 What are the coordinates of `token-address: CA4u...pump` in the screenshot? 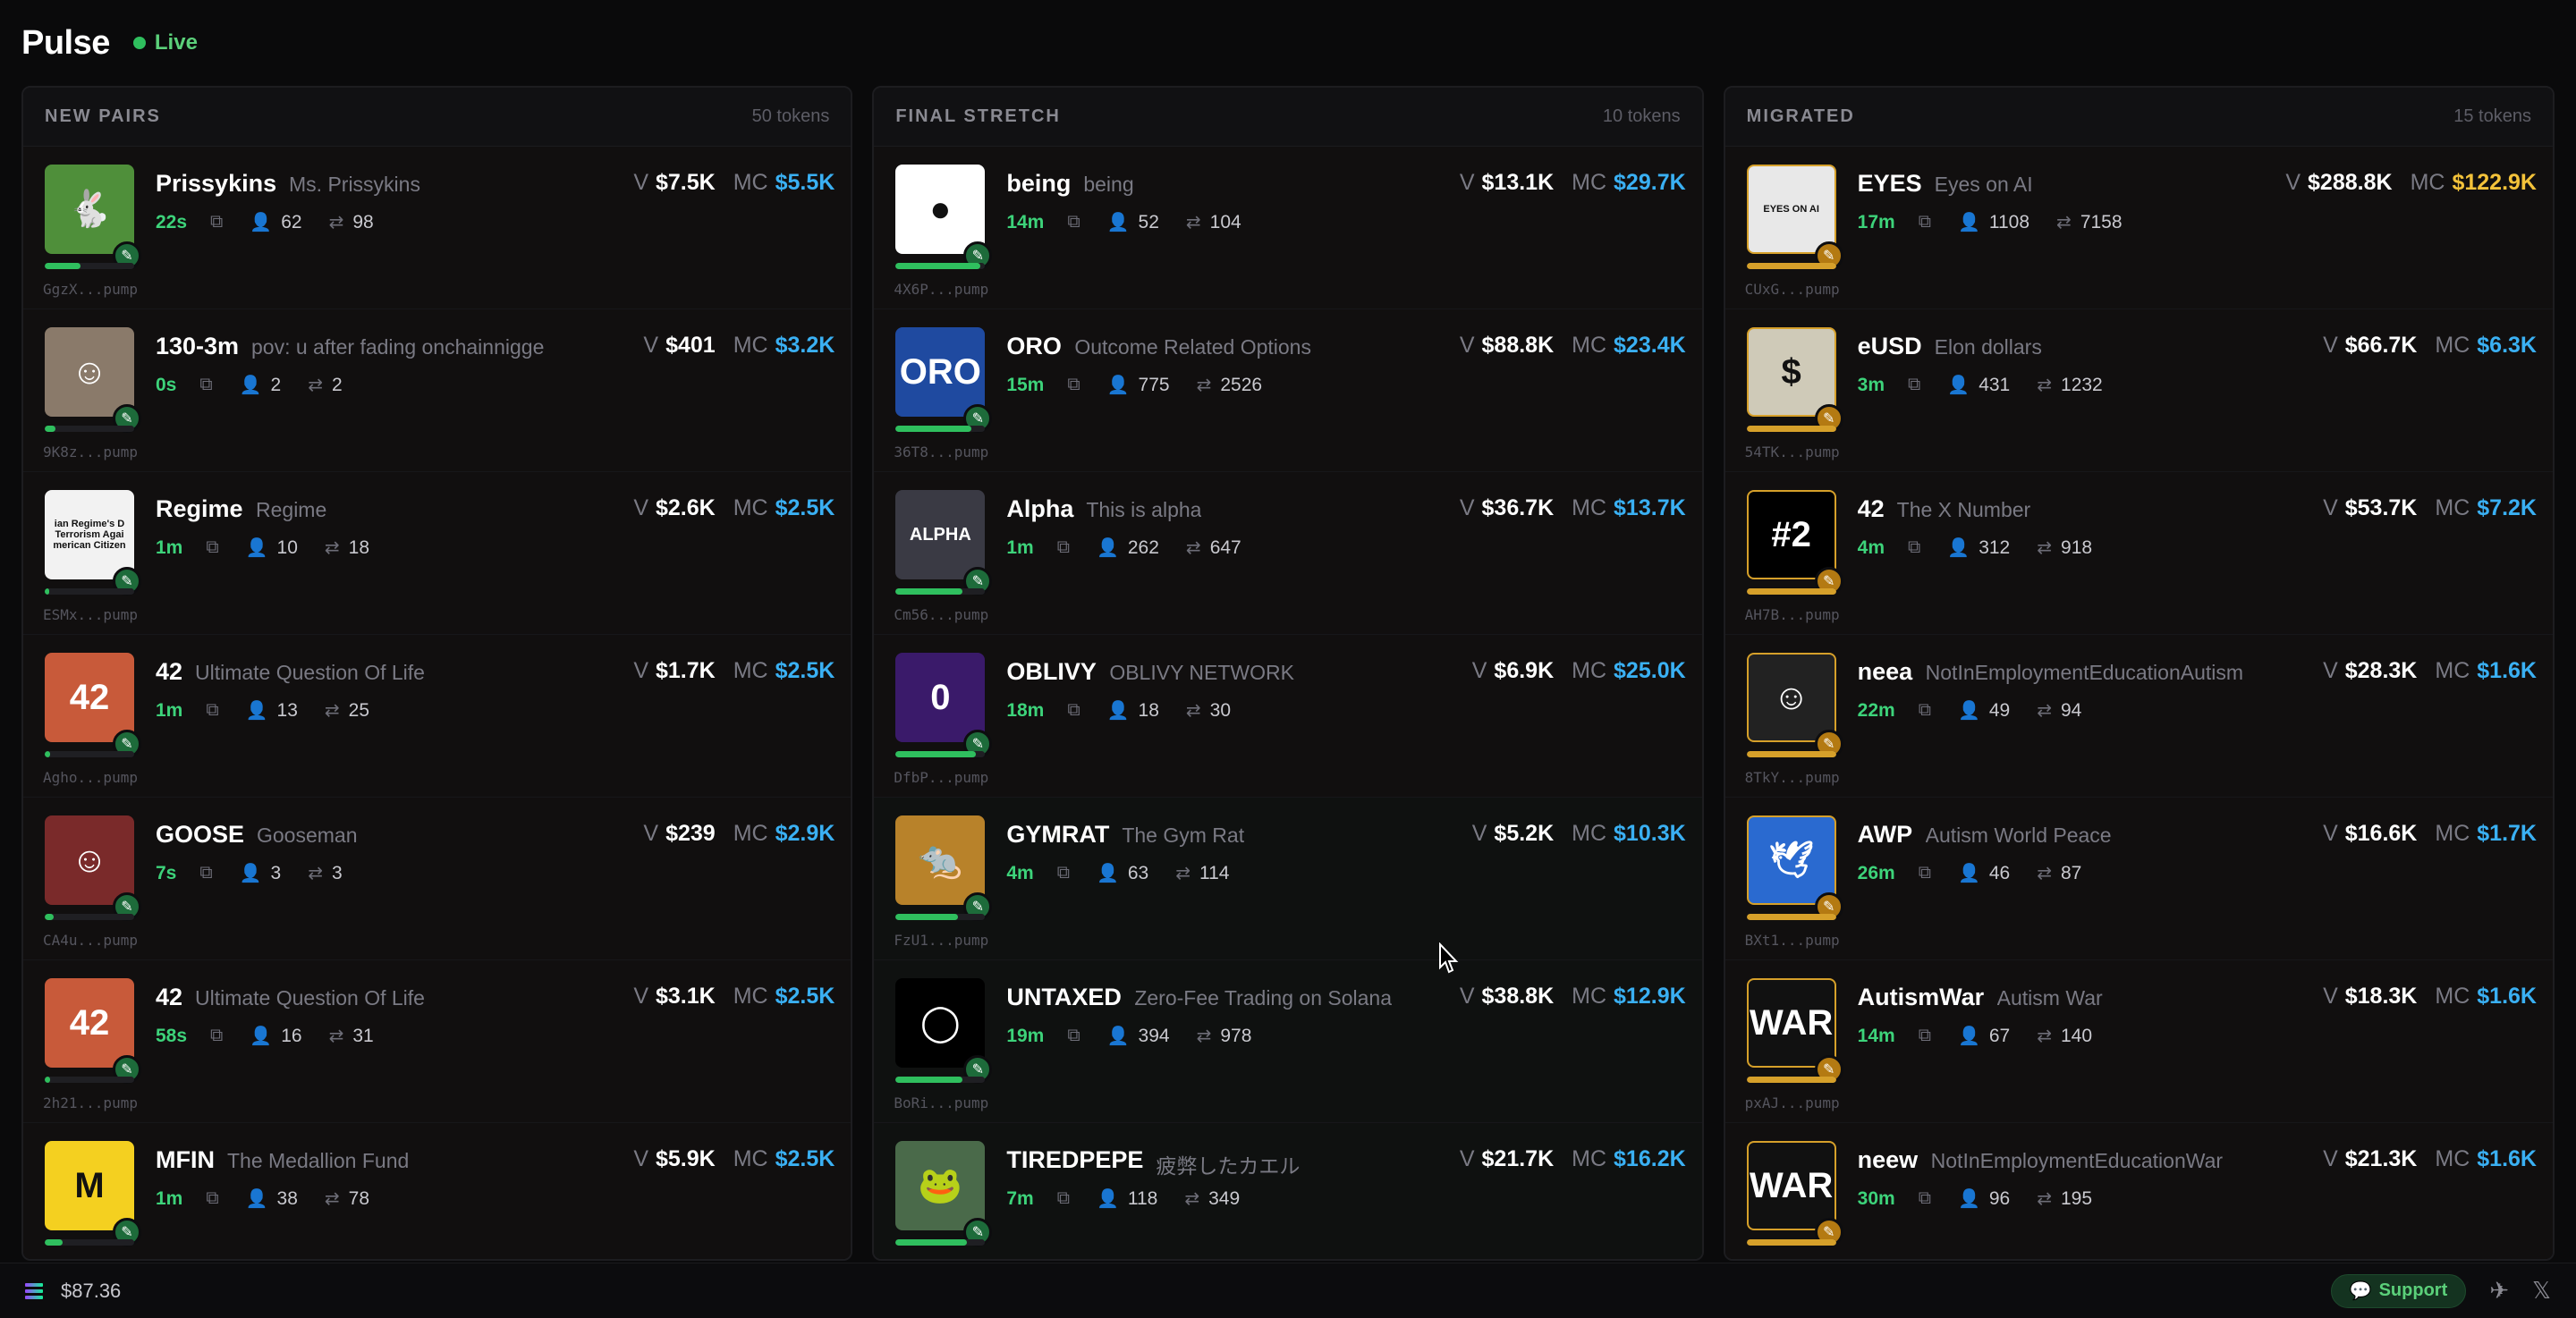 It's located at (90, 941).